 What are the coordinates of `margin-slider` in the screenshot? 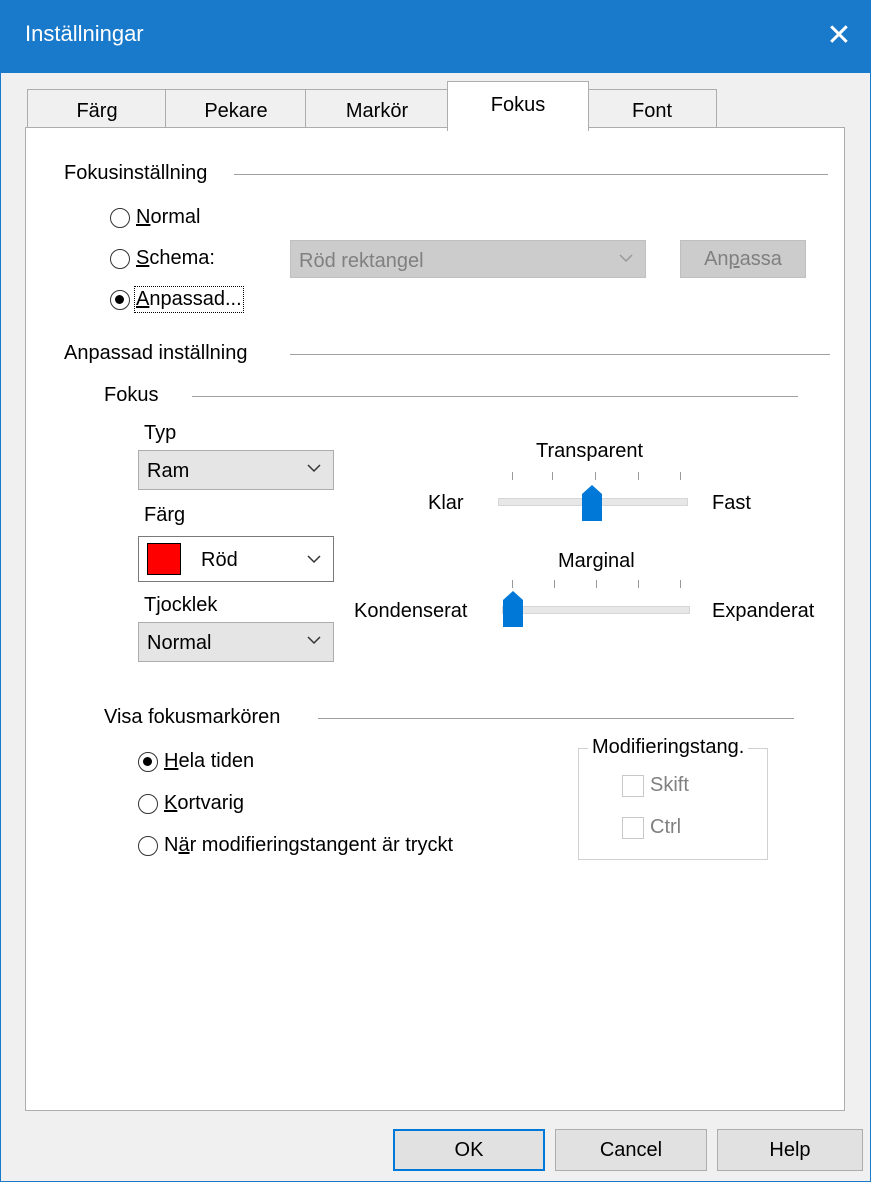 It's located at (596, 610).